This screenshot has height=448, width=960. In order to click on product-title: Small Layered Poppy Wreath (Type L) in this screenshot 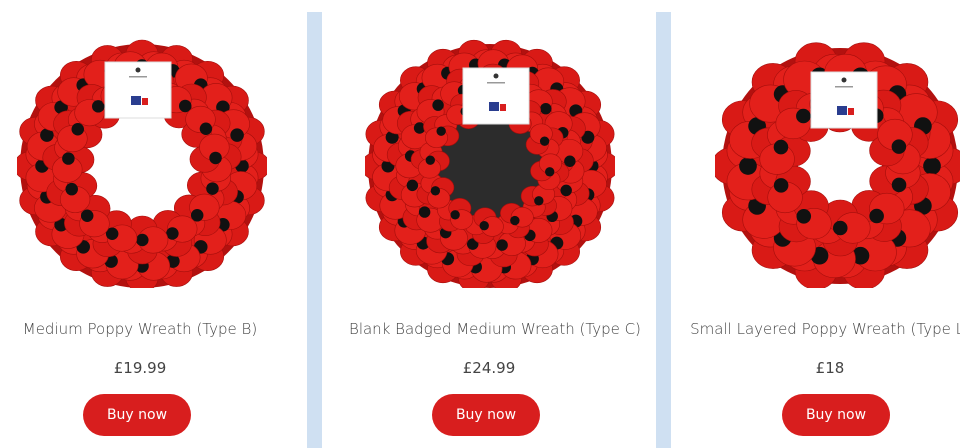, I will do `click(820, 329)`.